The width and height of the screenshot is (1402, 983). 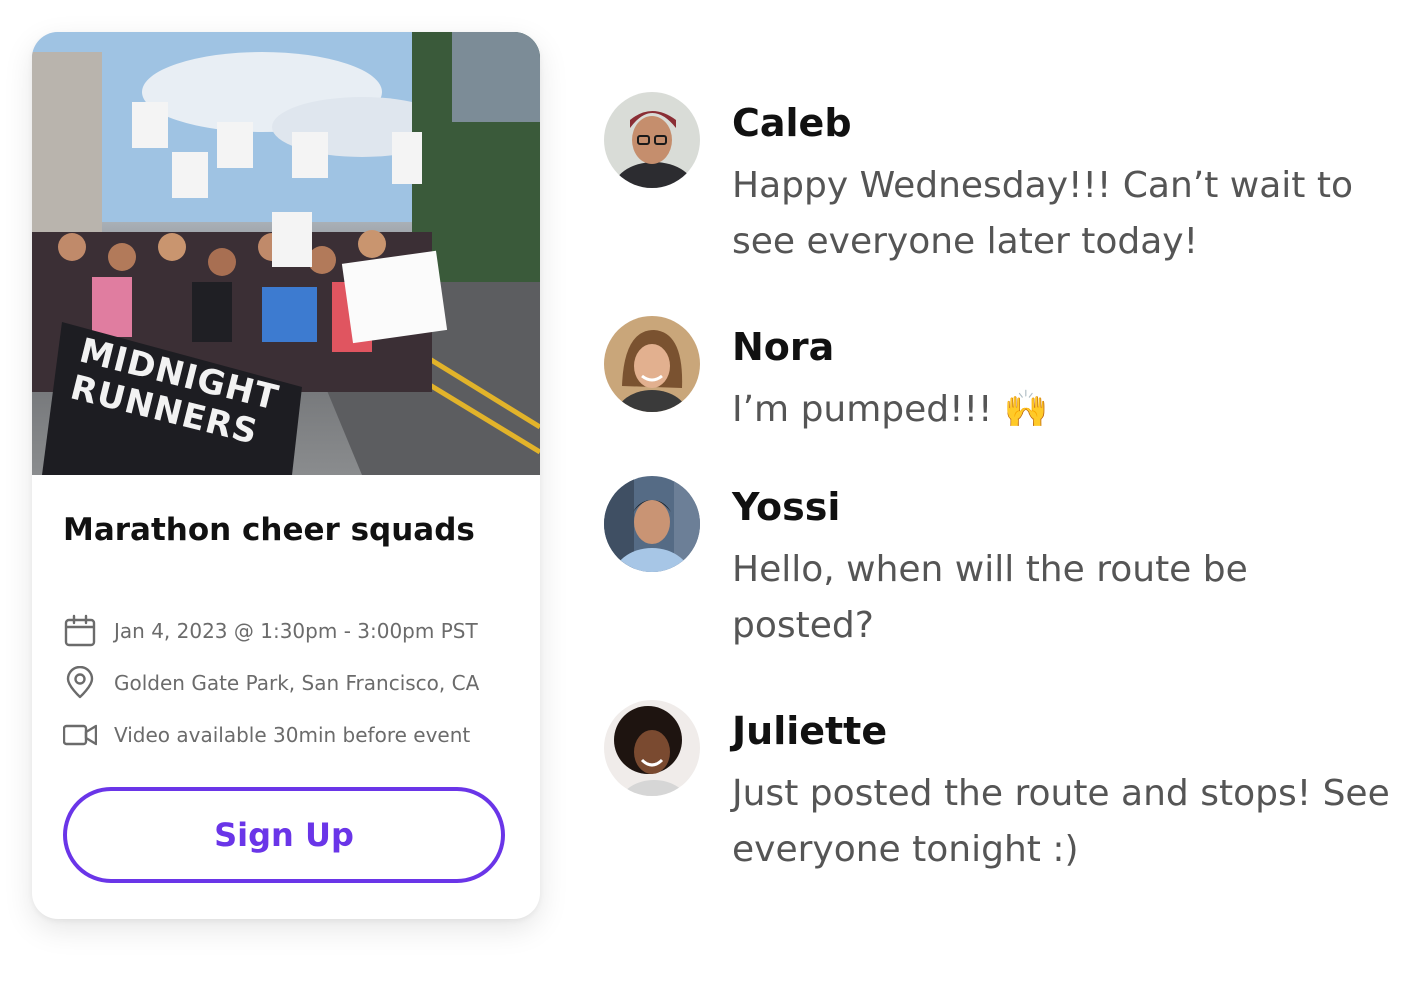 I want to click on video-camera-icon, so click(x=80, y=735).